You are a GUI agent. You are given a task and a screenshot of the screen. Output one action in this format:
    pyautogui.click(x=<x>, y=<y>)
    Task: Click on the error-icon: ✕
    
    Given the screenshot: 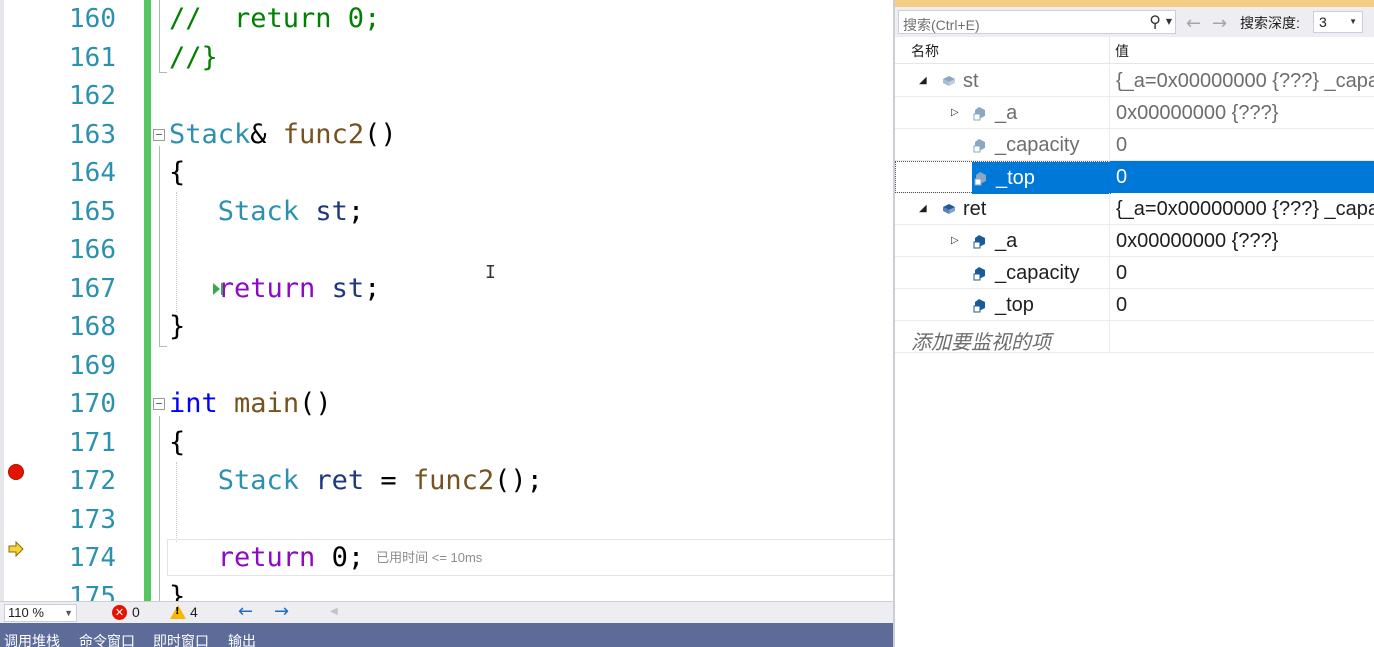 What is the action you would take?
    pyautogui.click(x=119, y=612)
    